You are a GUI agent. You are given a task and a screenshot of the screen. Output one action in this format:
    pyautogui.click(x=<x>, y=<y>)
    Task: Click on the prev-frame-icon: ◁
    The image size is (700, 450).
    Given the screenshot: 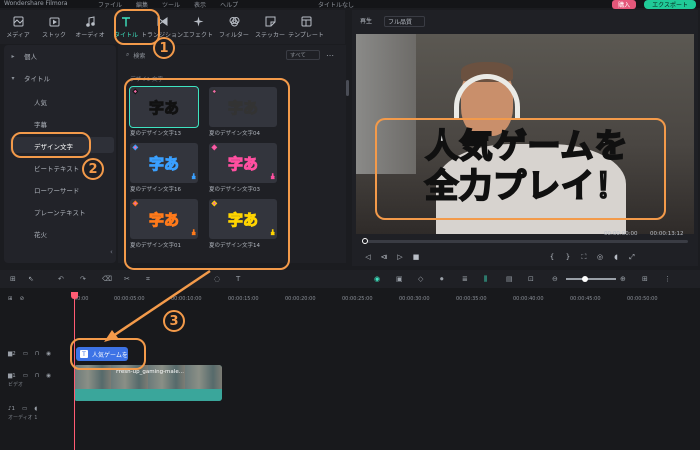 What is the action you would take?
    pyautogui.click(x=368, y=257)
    